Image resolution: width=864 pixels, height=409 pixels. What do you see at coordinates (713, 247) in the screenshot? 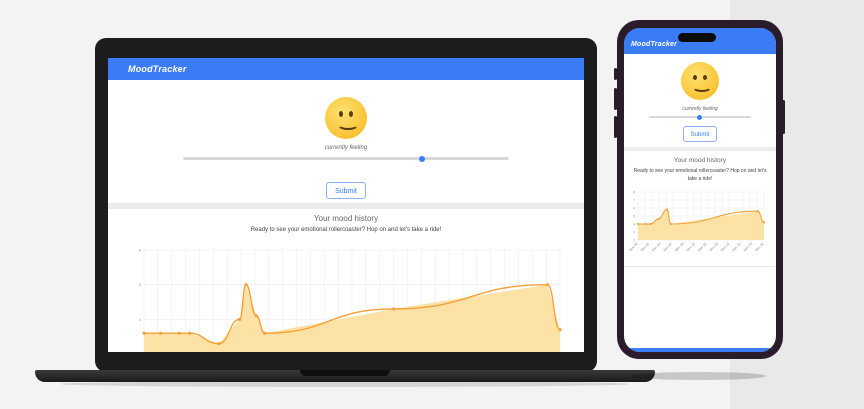
I see `x-tick-label: Dec 19` at bounding box center [713, 247].